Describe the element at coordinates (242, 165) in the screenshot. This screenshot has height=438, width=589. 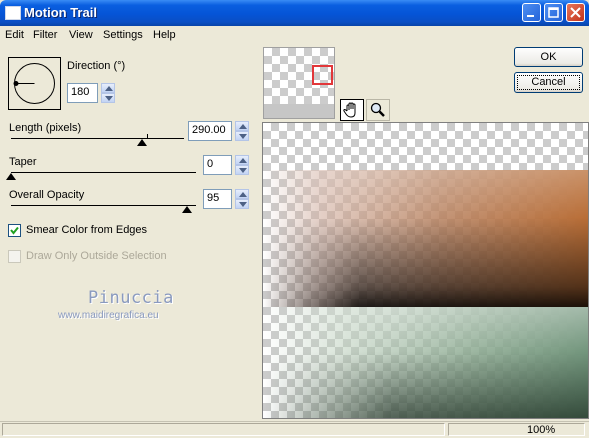
I see `taper-spinner` at that location.